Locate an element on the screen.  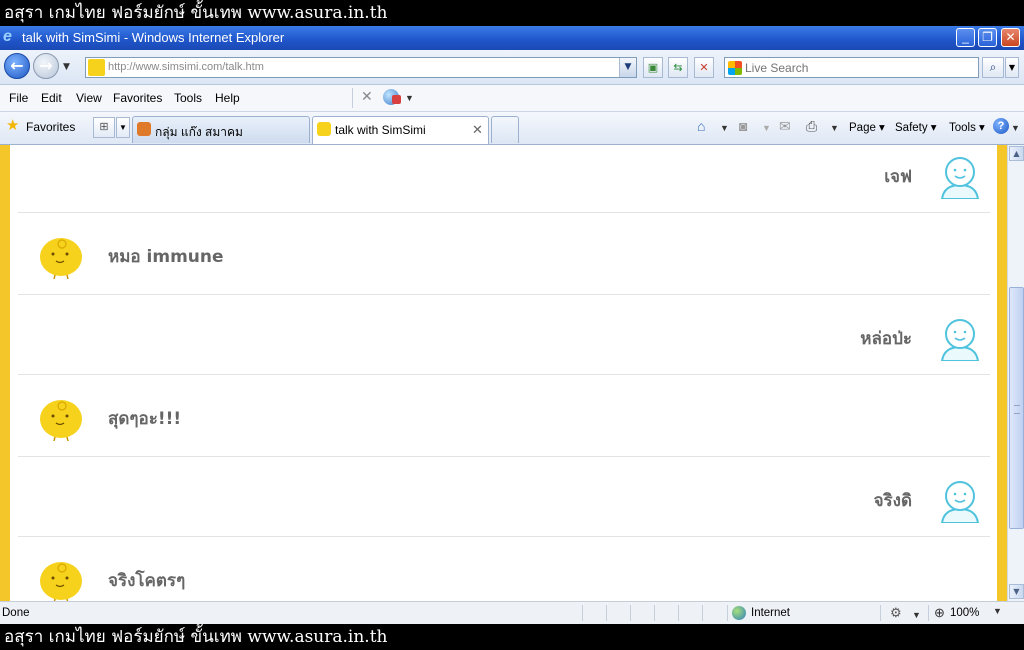
address-url: http://www.simsimi.com/talk.htm is located at coordinates (186, 67).